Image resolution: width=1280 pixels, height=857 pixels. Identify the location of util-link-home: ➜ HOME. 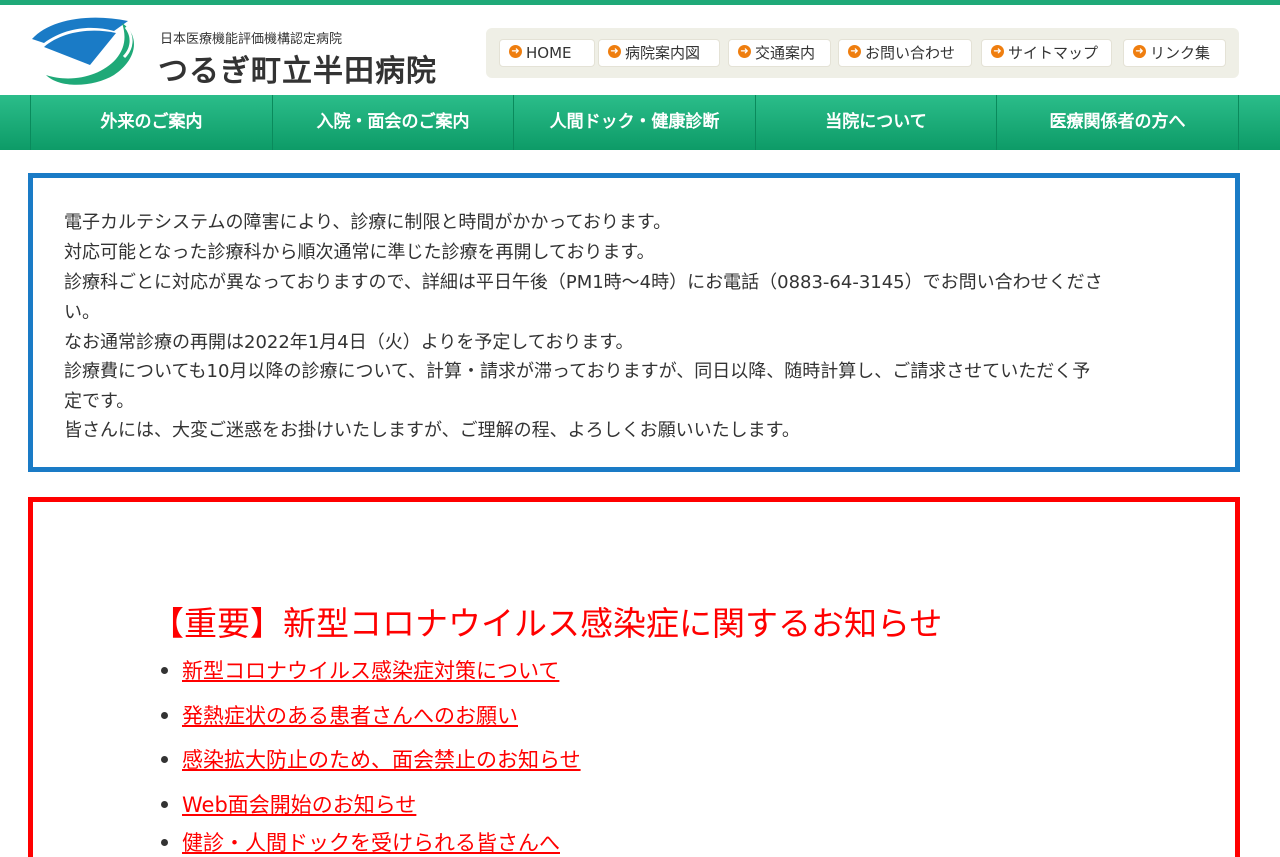
(547, 53).